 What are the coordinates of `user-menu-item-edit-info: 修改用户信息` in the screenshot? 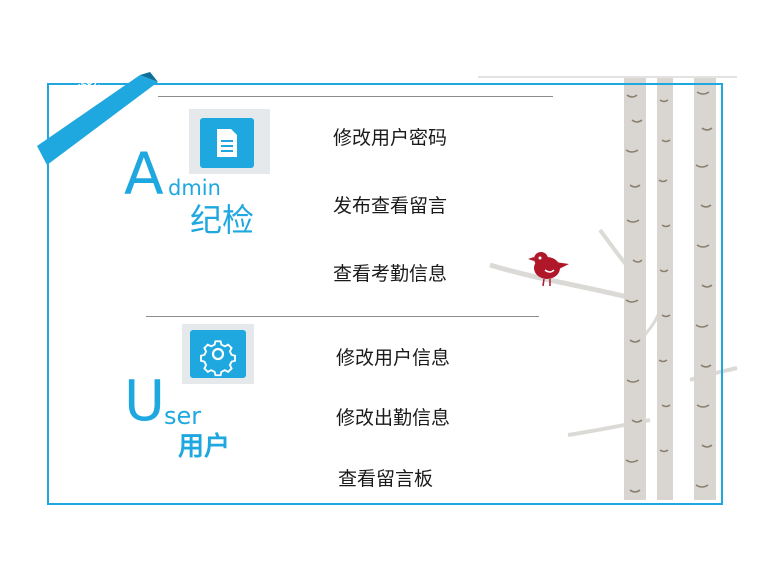 It's located at (393, 356).